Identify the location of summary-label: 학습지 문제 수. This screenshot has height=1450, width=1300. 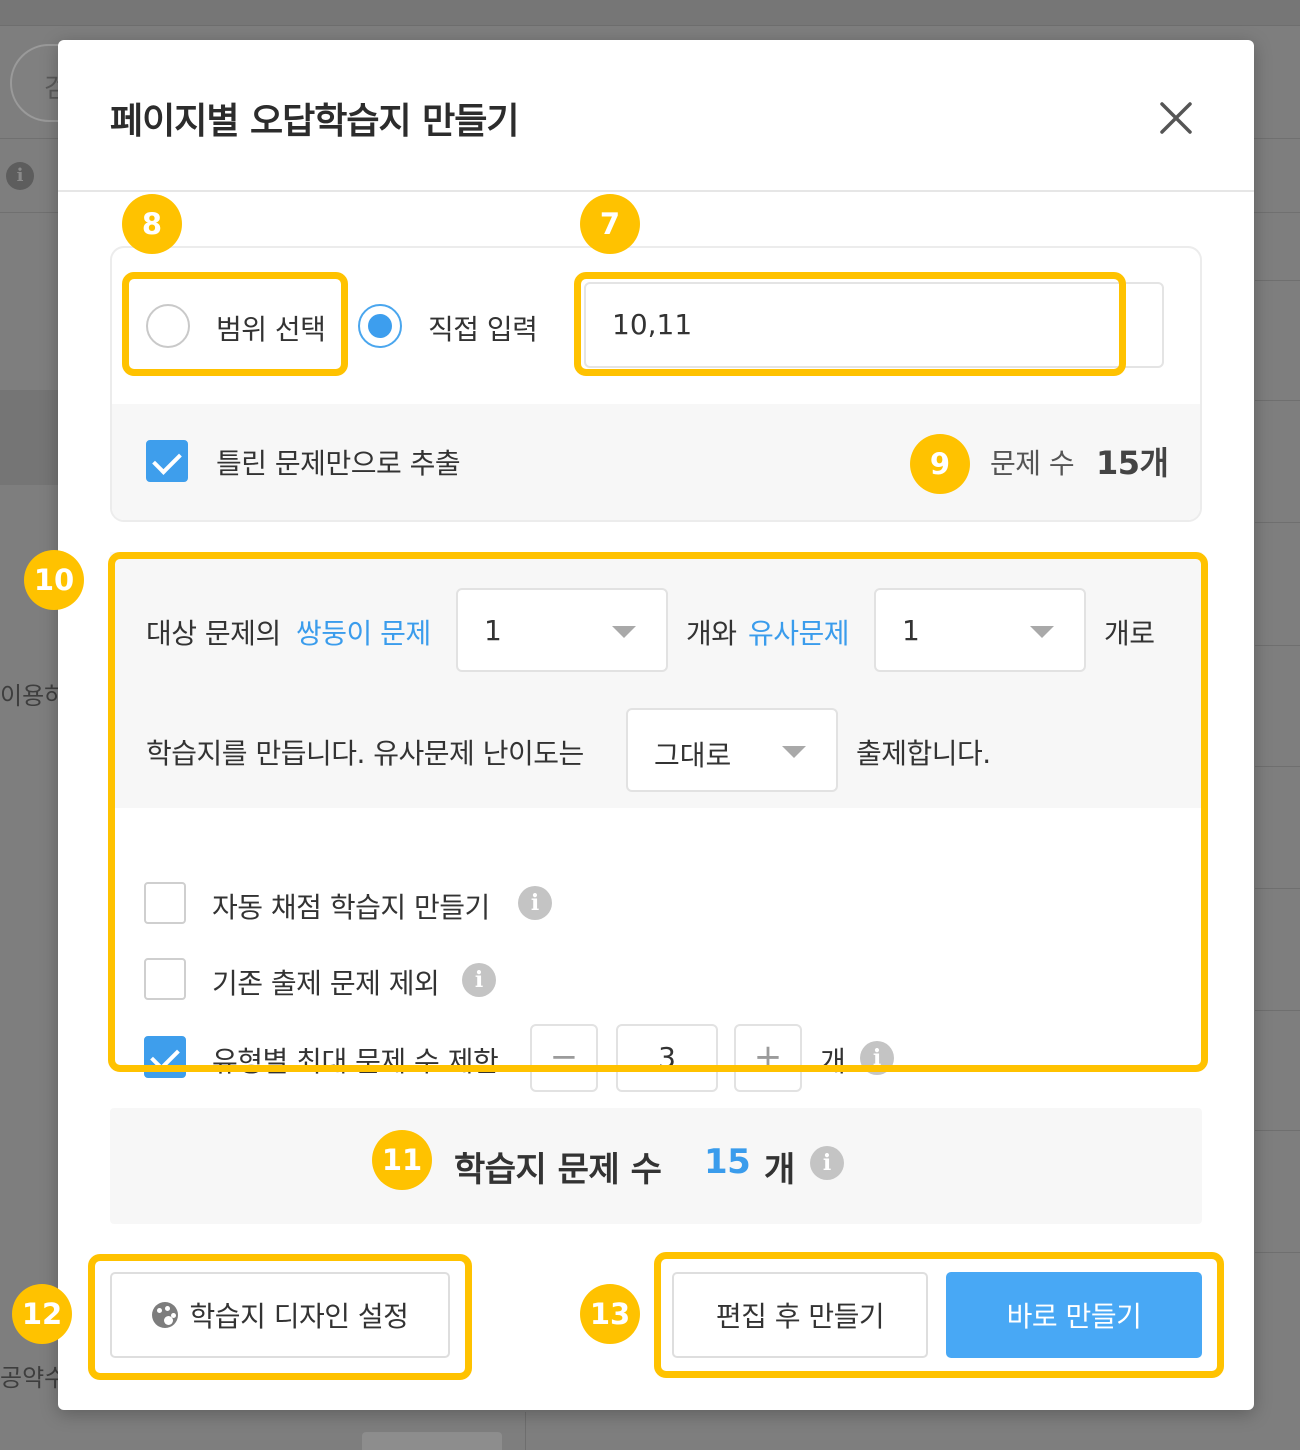
(558, 1170).